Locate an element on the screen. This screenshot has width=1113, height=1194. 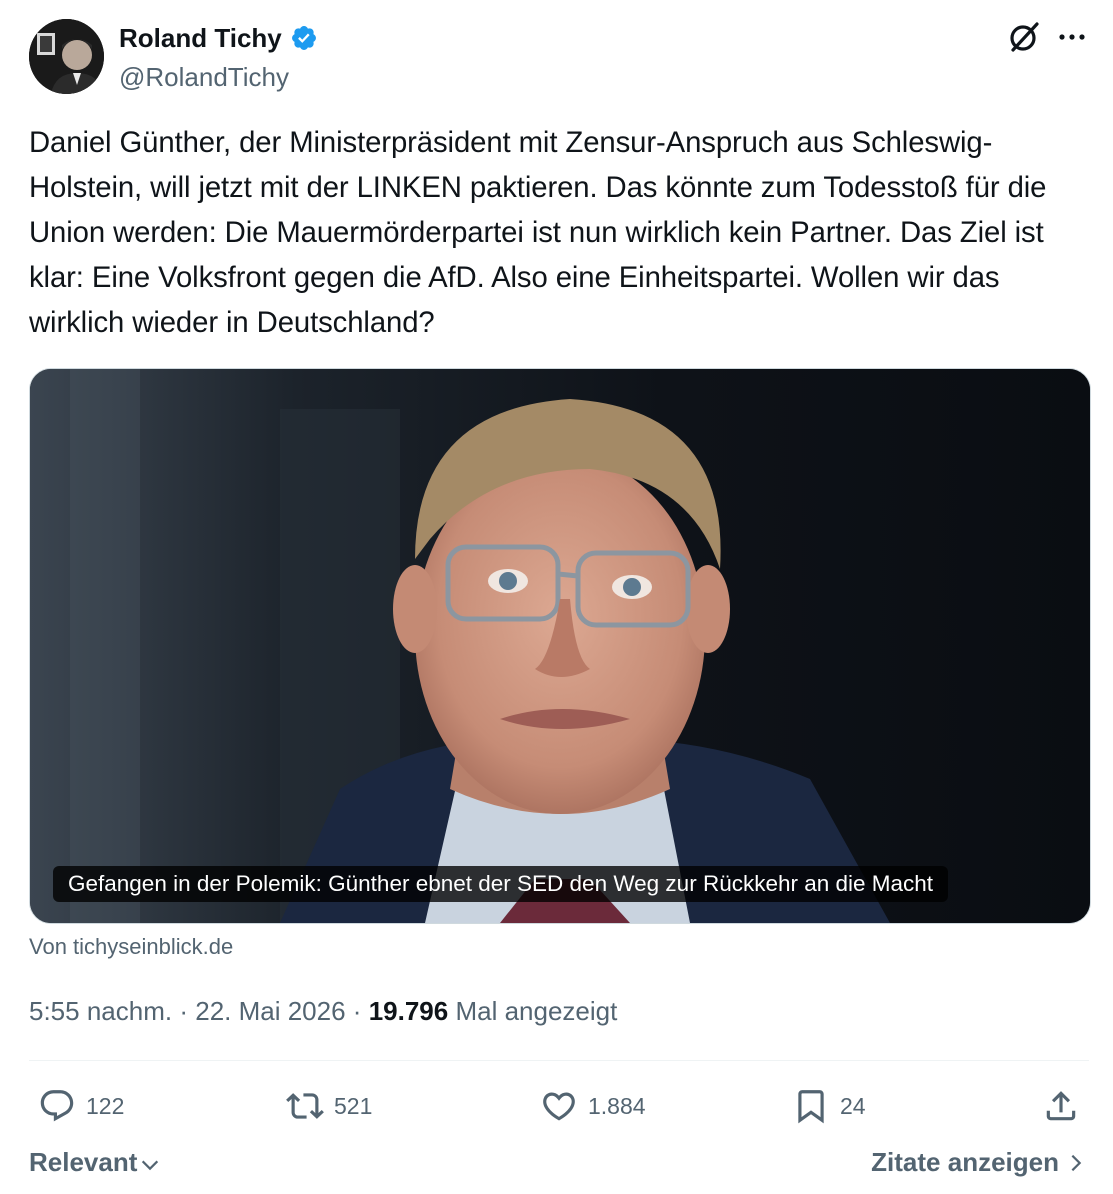
action-bar: 122 521 1.884 24 is located at coordinates (556, 1106).